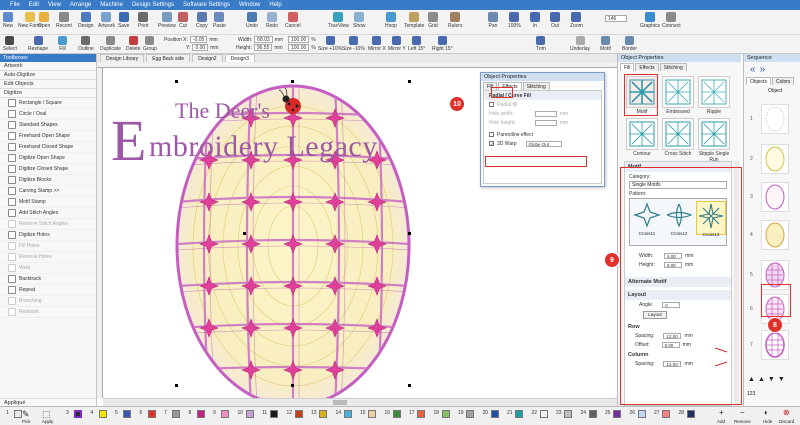  Describe the element at coordinates (48, 180) in the screenshot. I see `tool-digitize-blocks: Digitize Blocks` at that location.